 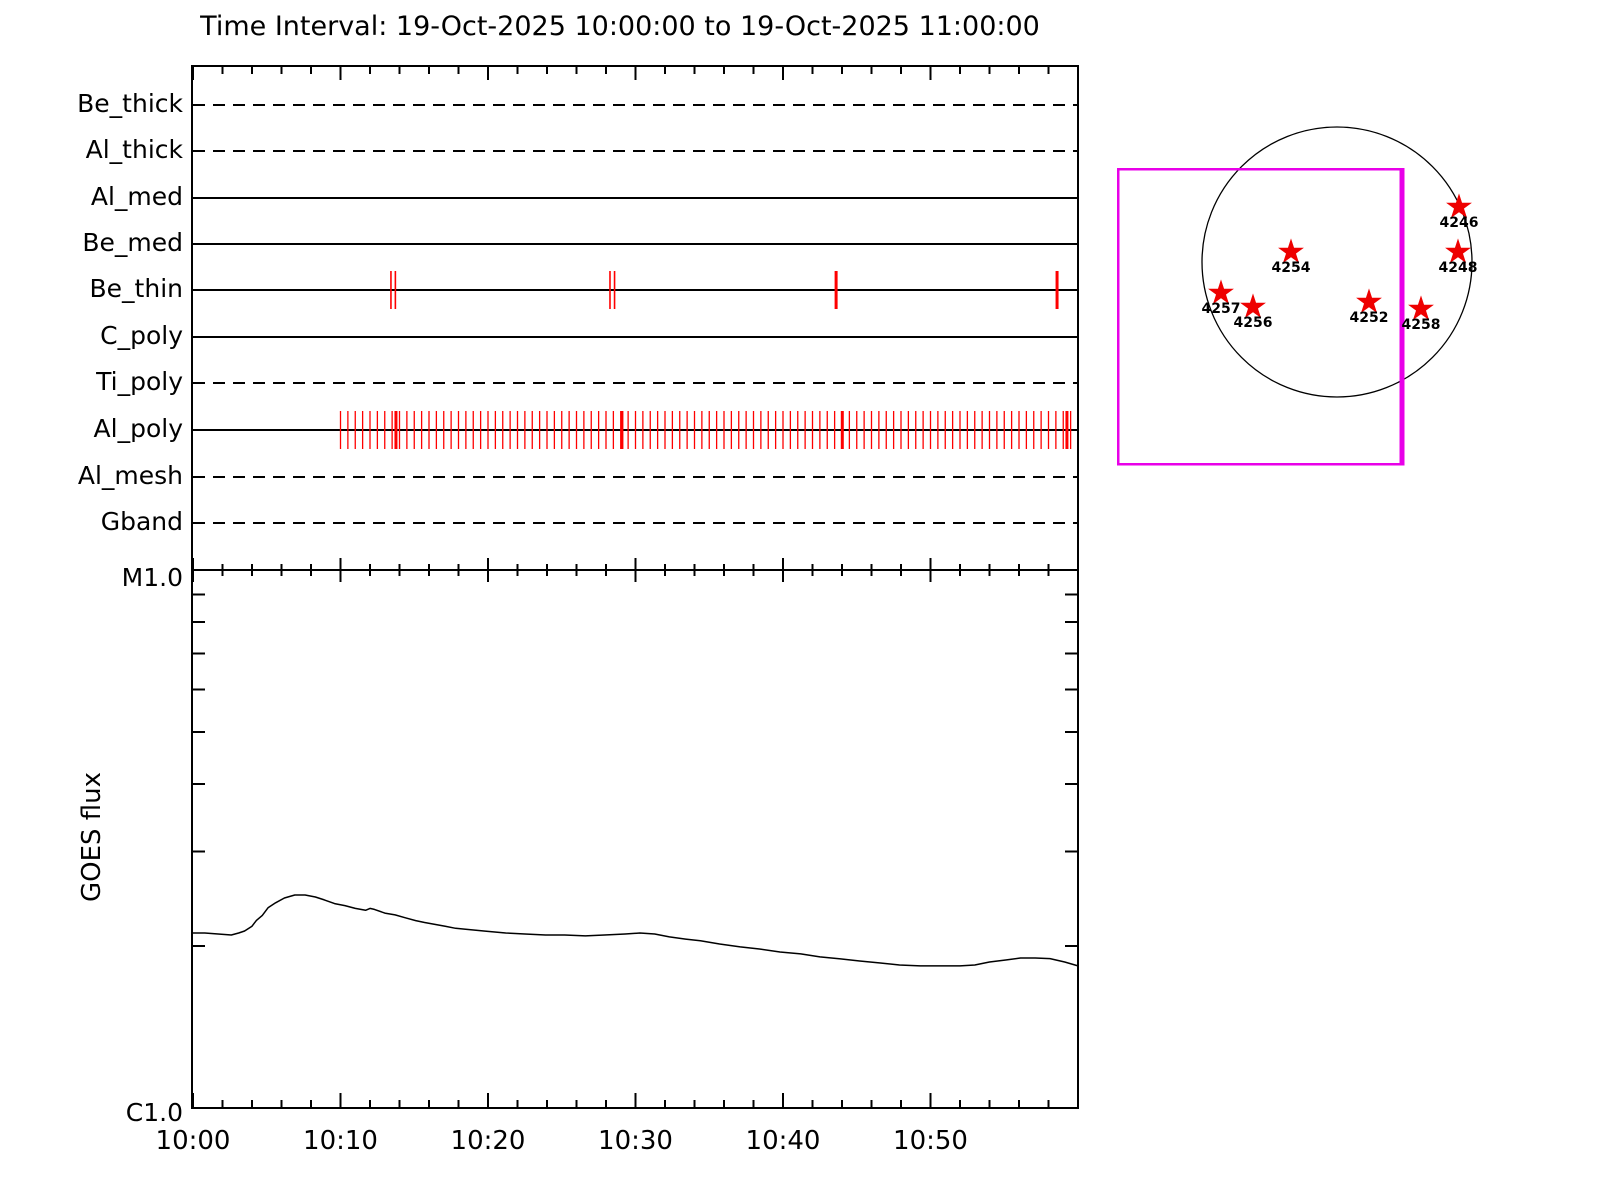 I want to click on filter-label-be_thick: Be_thick, so click(x=130, y=103).